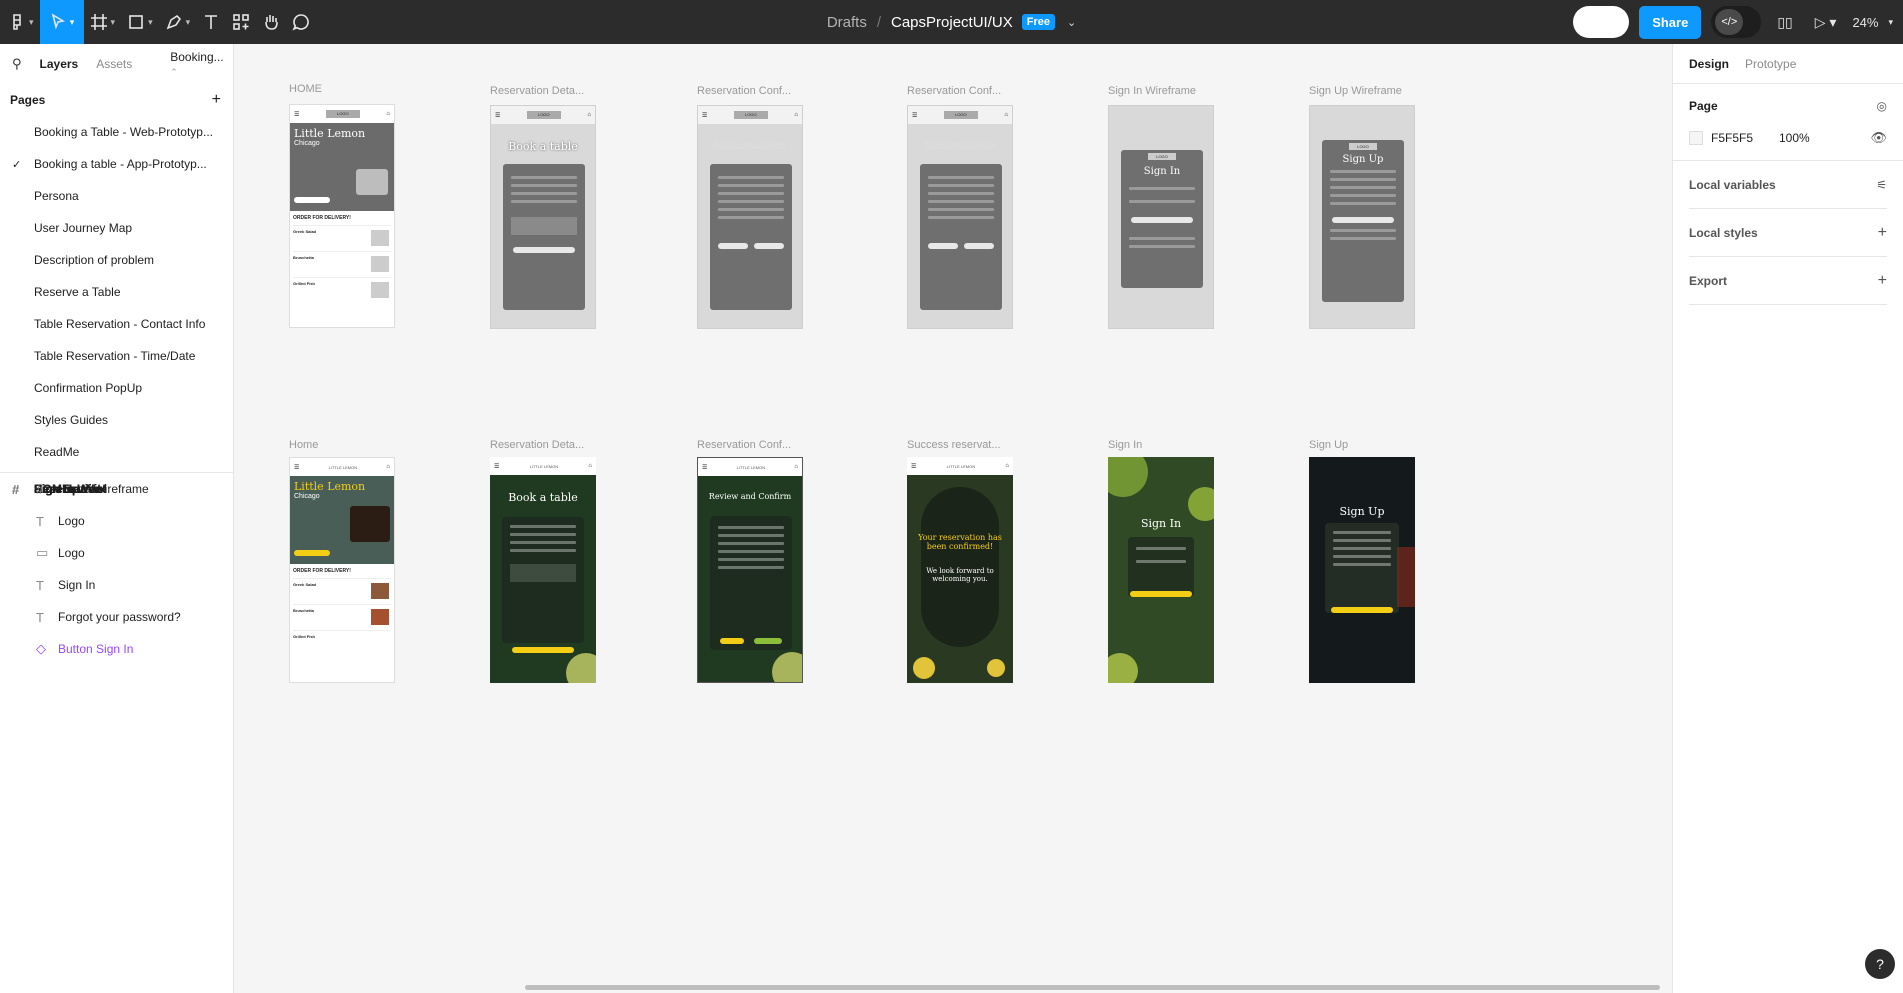 This screenshot has width=1903, height=993. What do you see at coordinates (1201, 504) in the screenshot?
I see `lime-image` at bounding box center [1201, 504].